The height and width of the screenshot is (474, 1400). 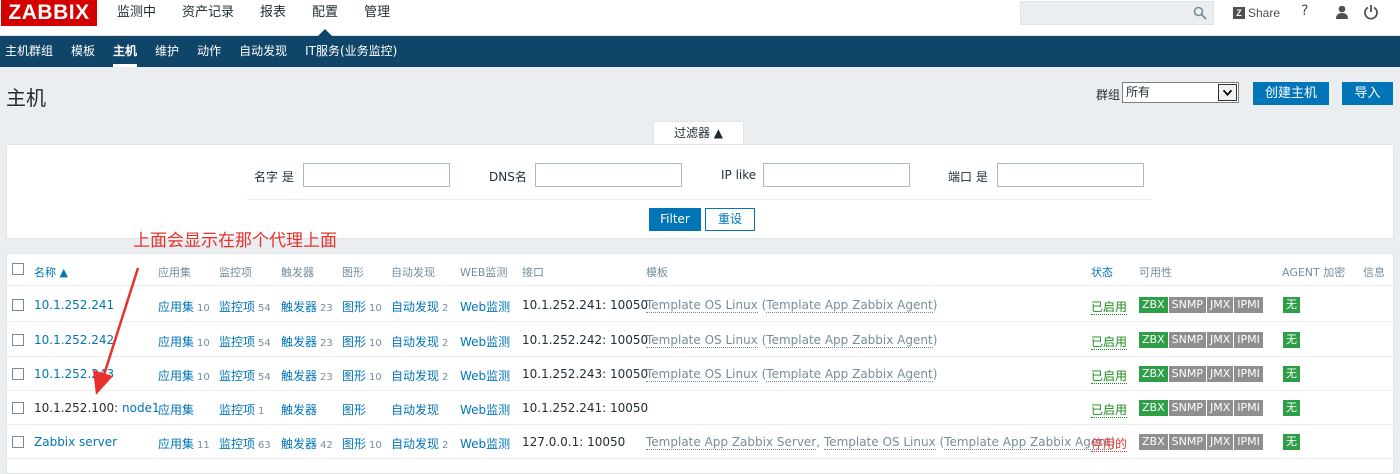 I want to click on items-count: 1, so click(x=261, y=411).